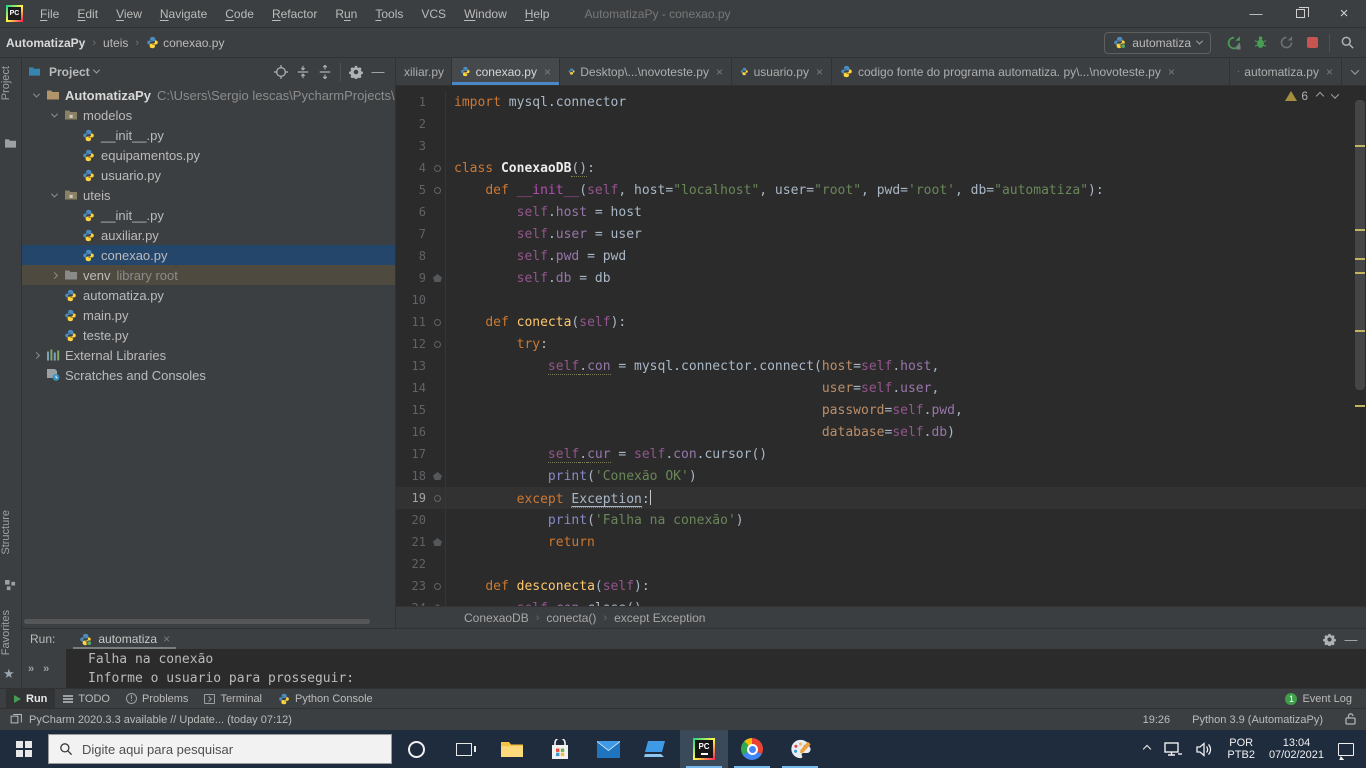 The height and width of the screenshot is (768, 1366). I want to click on menu-code: Code, so click(239, 14).